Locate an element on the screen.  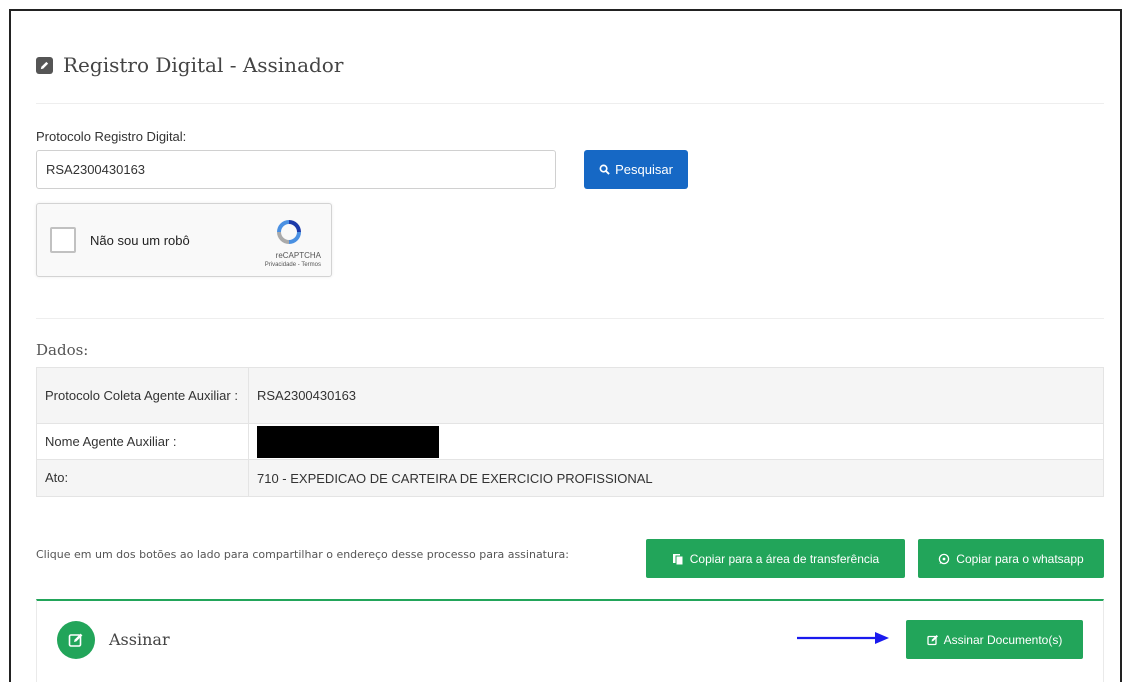
copy-clipboard-button: Copiar para a área de transferência is located at coordinates (775, 558).